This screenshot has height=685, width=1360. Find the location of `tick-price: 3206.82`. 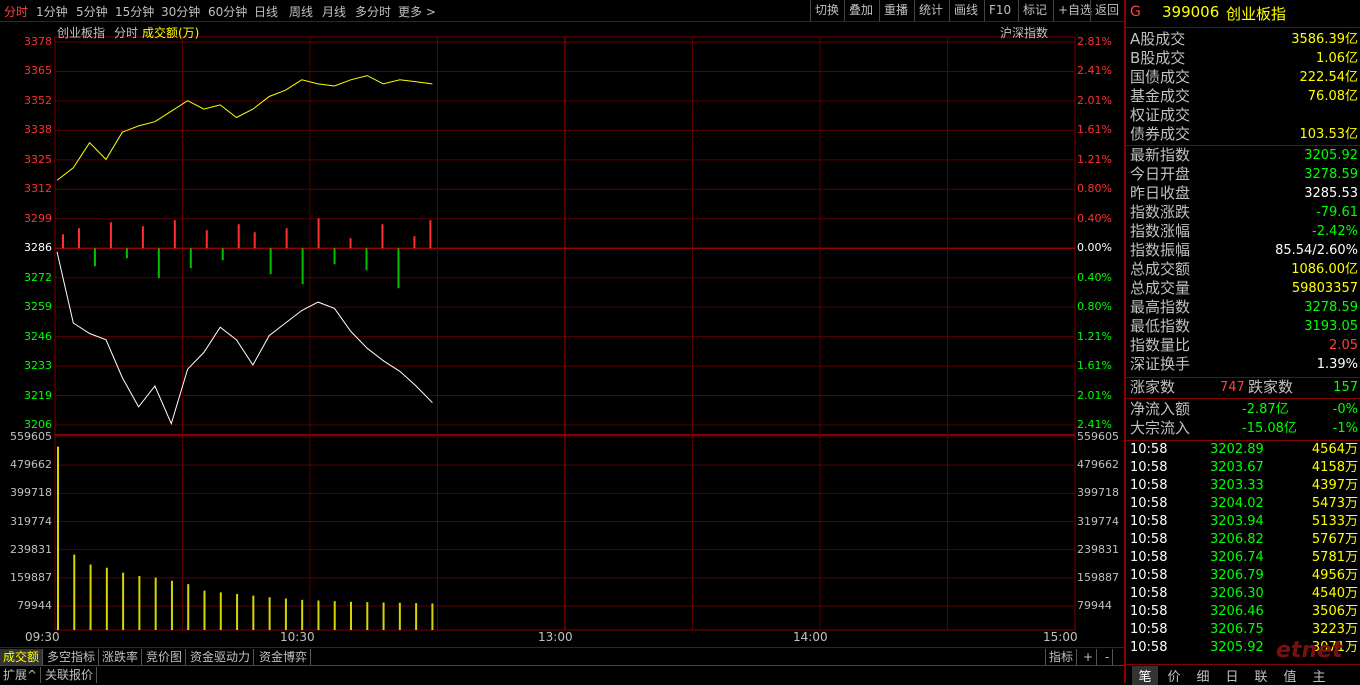

tick-price: 3206.82 is located at coordinates (1237, 539).